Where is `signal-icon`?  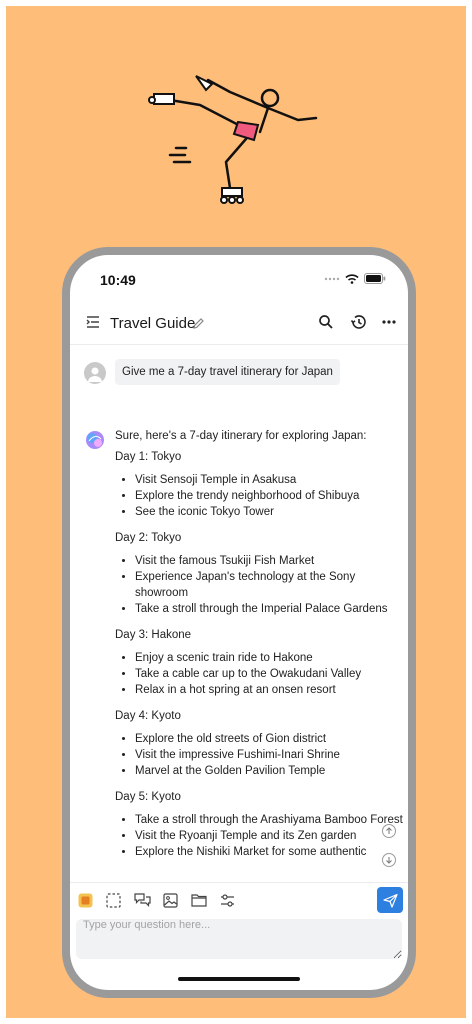
signal-icon is located at coordinates (332, 278).